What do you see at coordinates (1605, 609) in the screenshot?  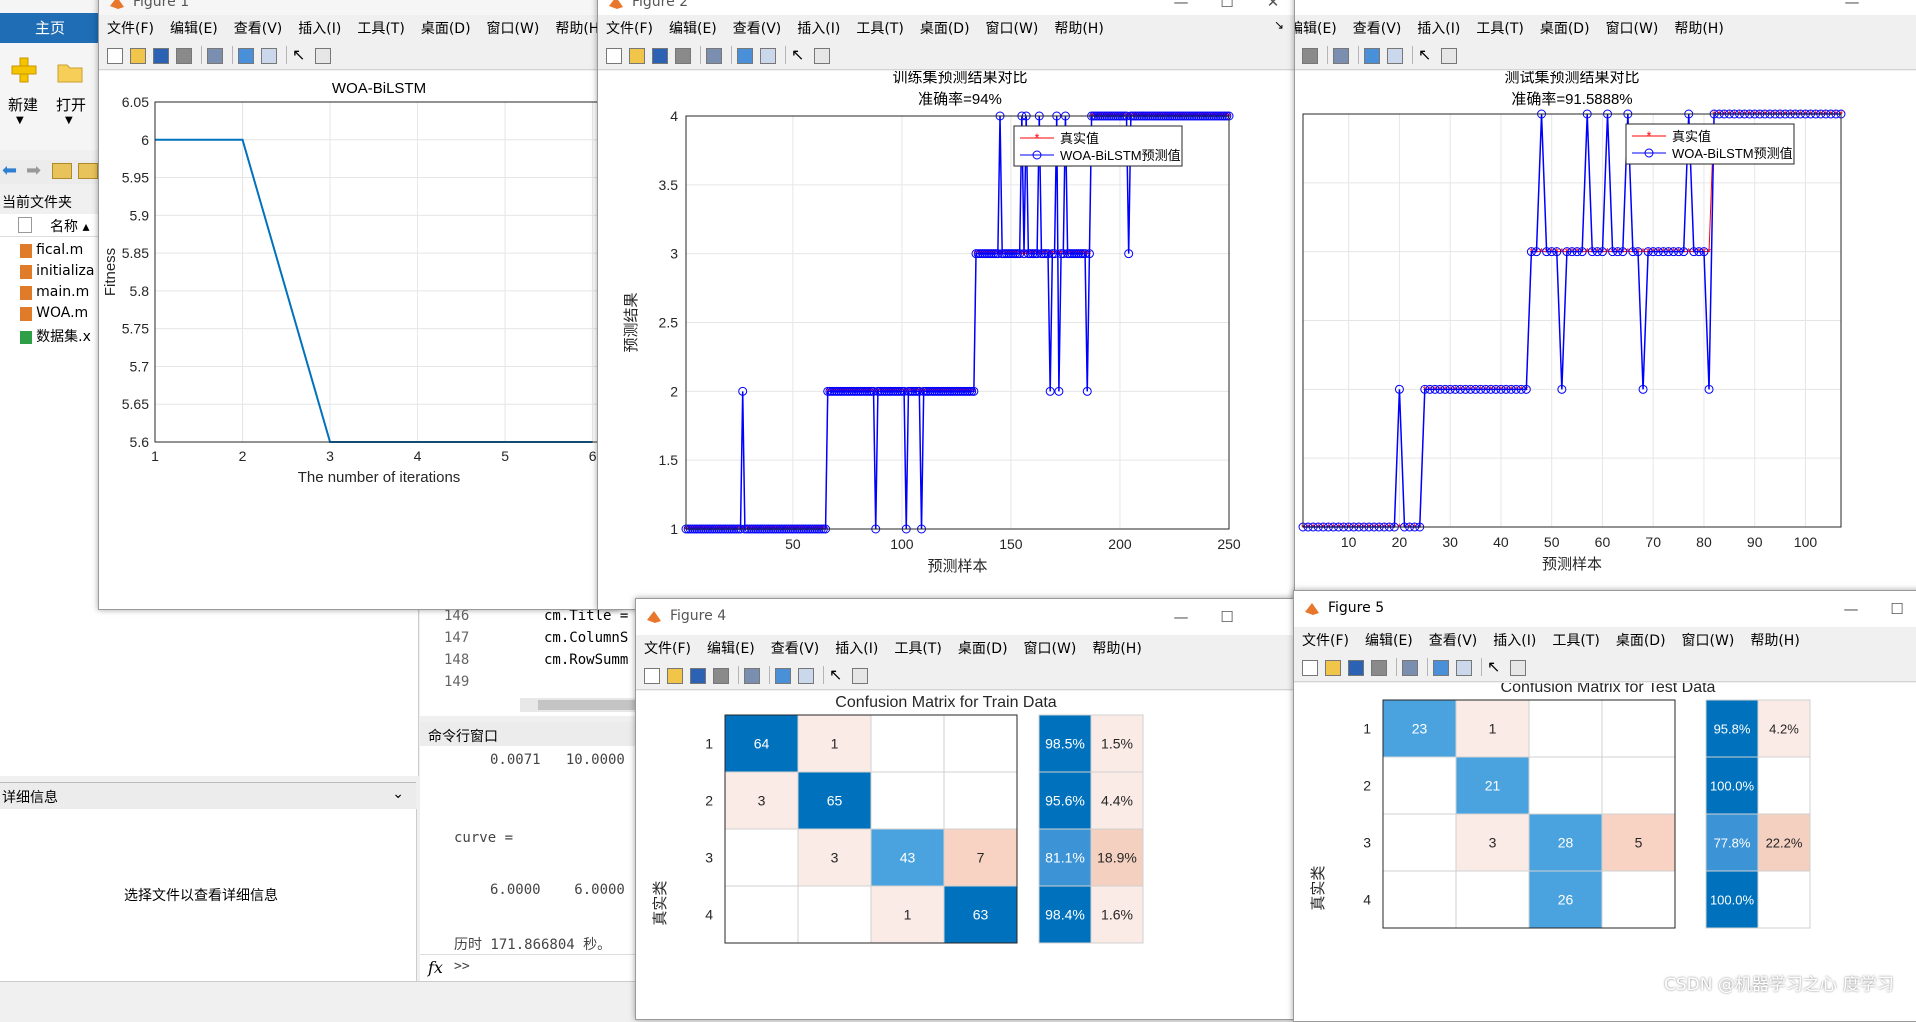 I see `title-bar: Figure 5 — ☐` at bounding box center [1605, 609].